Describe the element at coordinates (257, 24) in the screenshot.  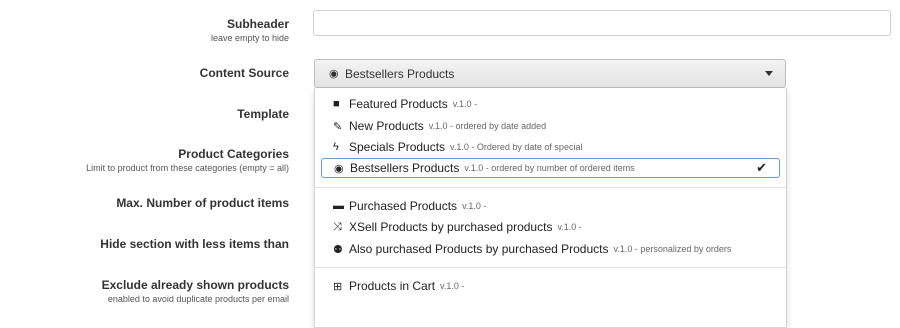
I see `subheader-label: Subheader` at that location.